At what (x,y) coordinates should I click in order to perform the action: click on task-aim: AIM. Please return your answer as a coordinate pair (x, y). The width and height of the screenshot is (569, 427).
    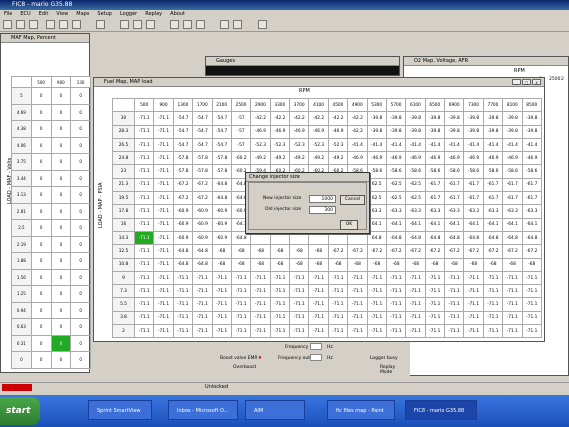
    Looking at the image, I should click on (275, 410).